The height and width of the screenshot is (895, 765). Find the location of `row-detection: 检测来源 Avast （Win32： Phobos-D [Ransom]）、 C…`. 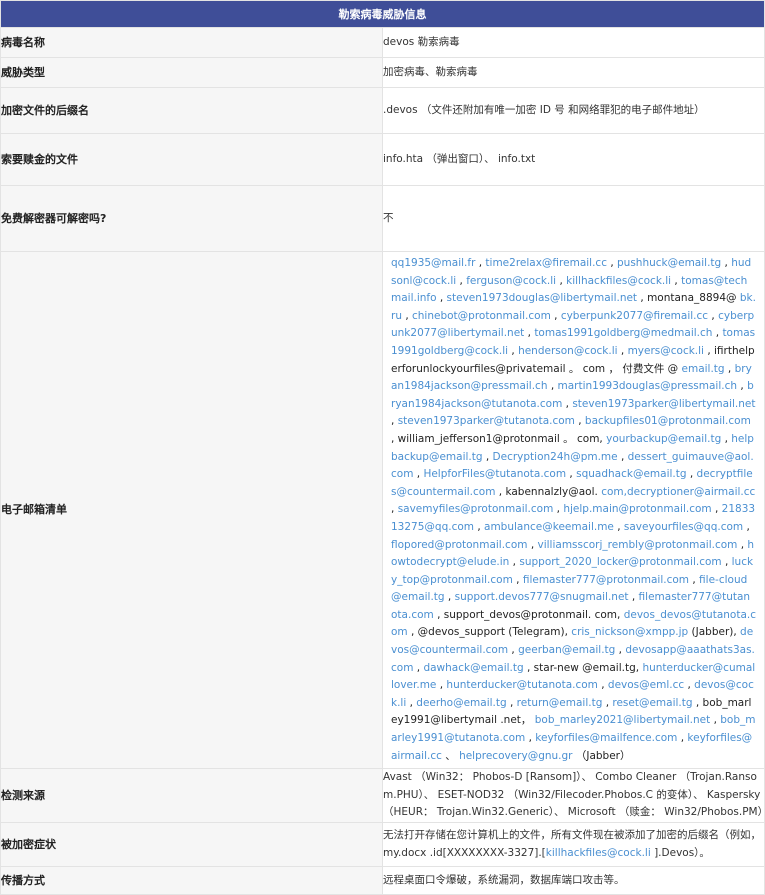

row-detection: 检测来源 Avast （Win32： Phobos-D [Ransom]）、 C… is located at coordinates (382, 795).